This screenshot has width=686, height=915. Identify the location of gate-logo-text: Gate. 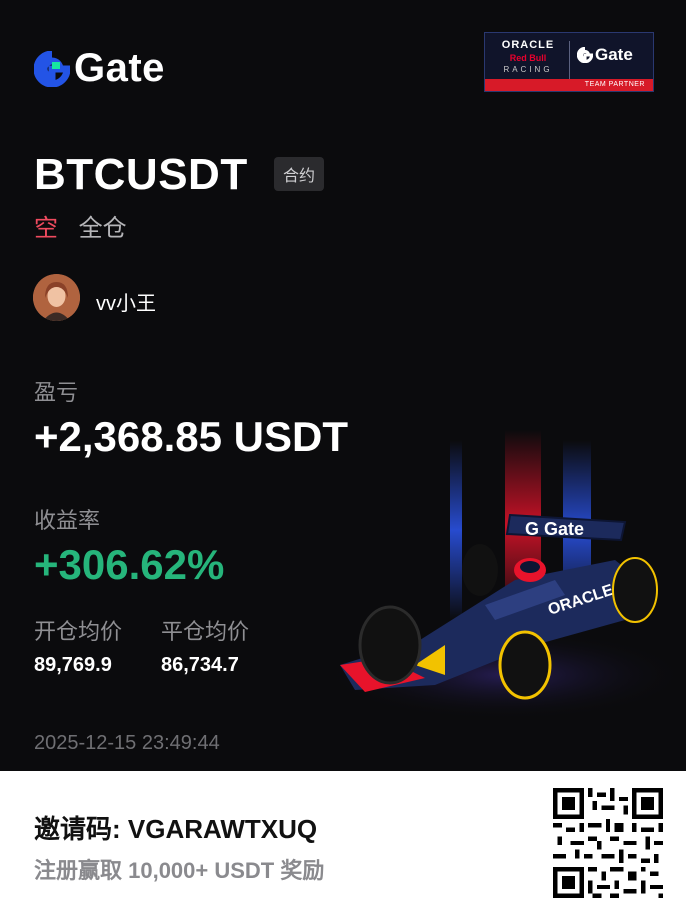
(119, 68).